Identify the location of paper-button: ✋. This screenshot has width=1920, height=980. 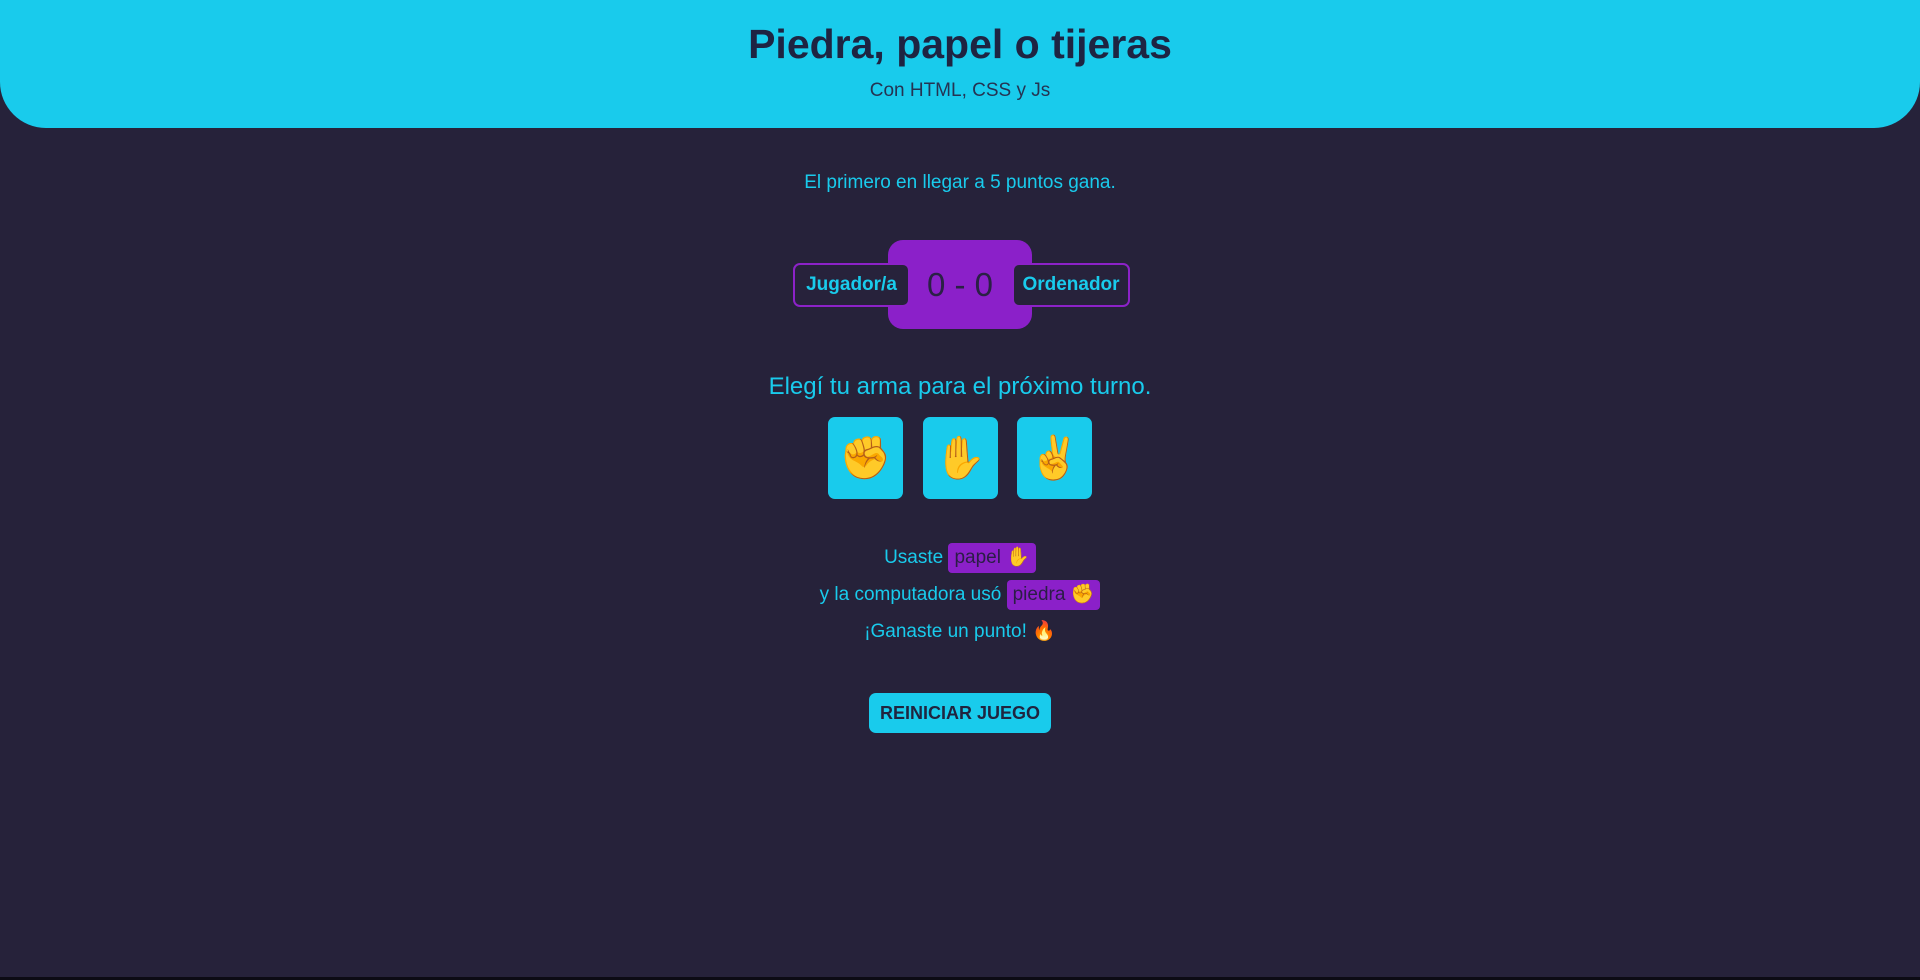
(960, 458).